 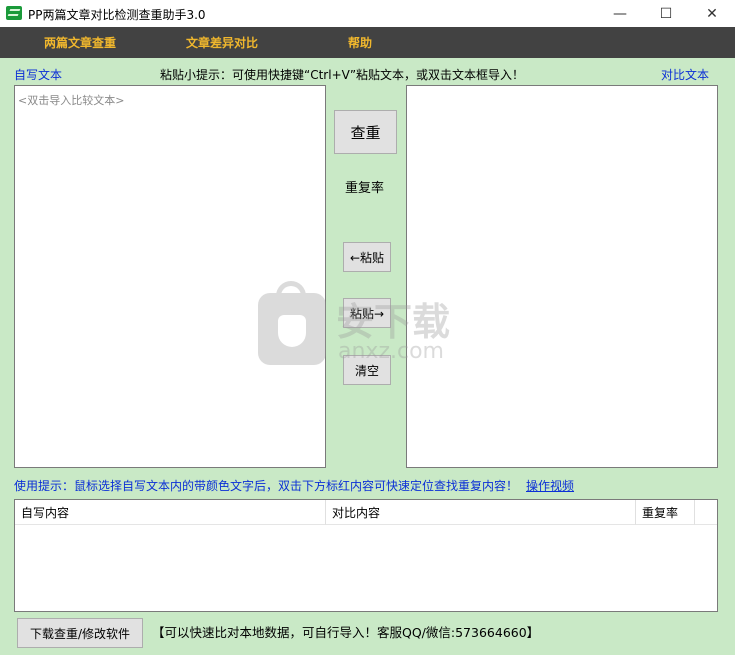 What do you see at coordinates (481, 512) in the screenshot?
I see `column-header-compare: 对比内容` at bounding box center [481, 512].